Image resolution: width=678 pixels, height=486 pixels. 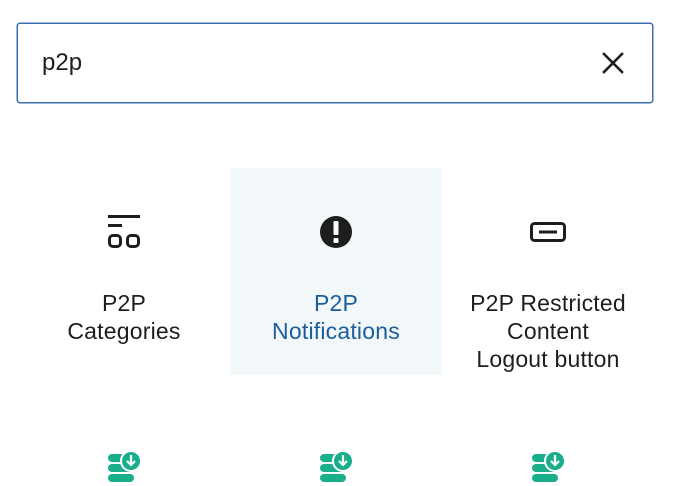 I want to click on block-item-p2p-restricted-content-logout-button: P2P Restricted Content Logout button, so click(x=548, y=271).